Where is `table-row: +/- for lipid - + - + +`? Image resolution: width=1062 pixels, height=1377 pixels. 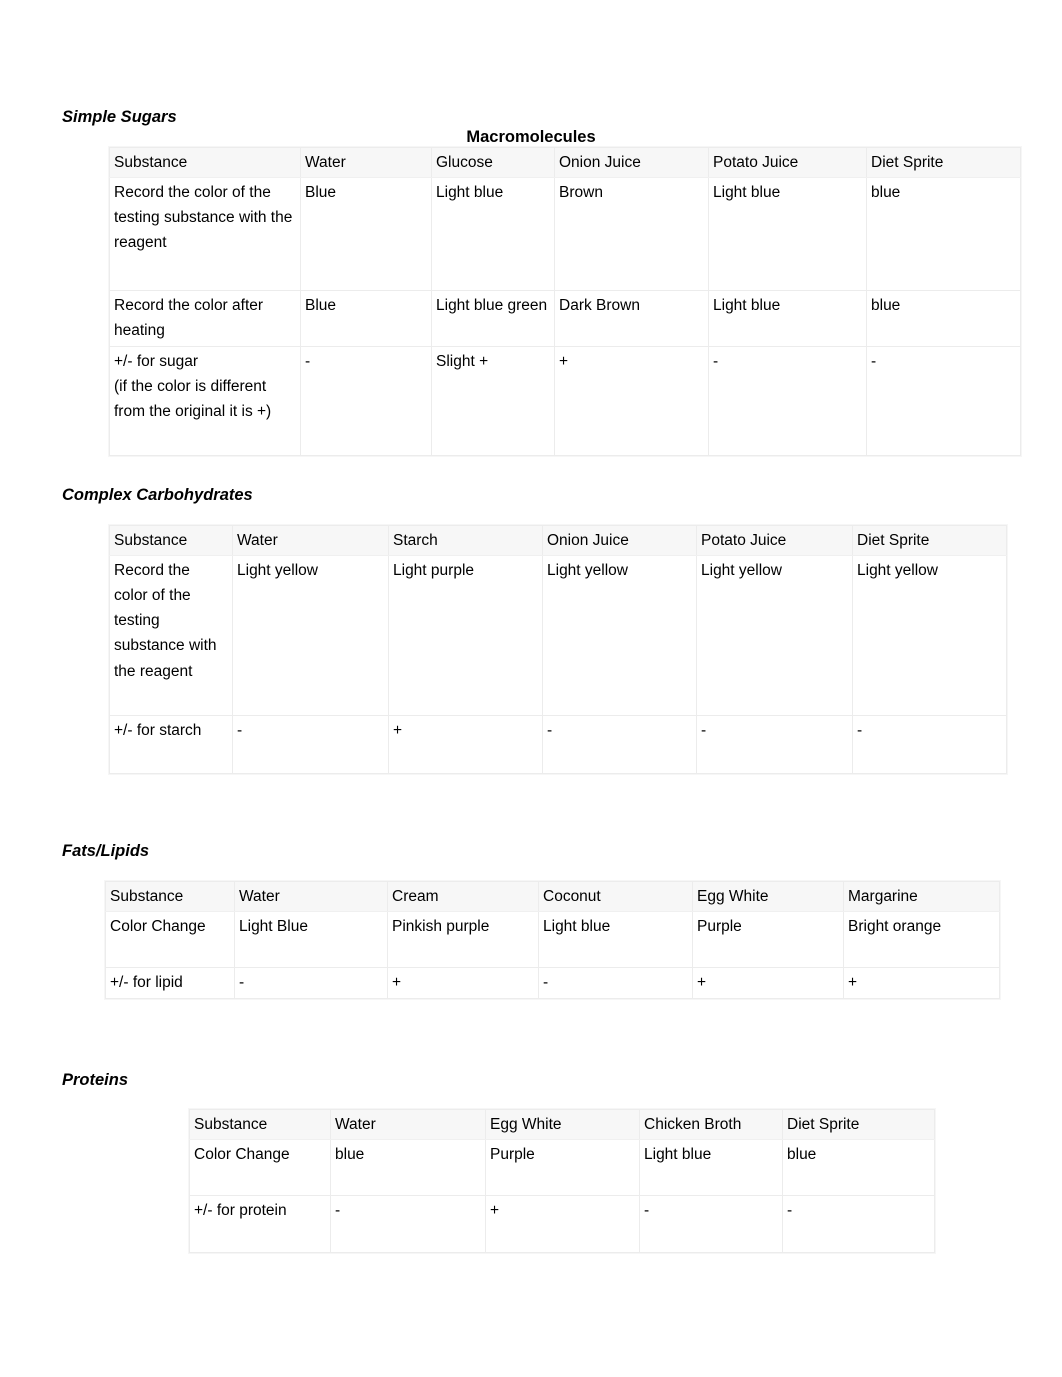
table-row: +/- for lipid - + - + + is located at coordinates (552, 983).